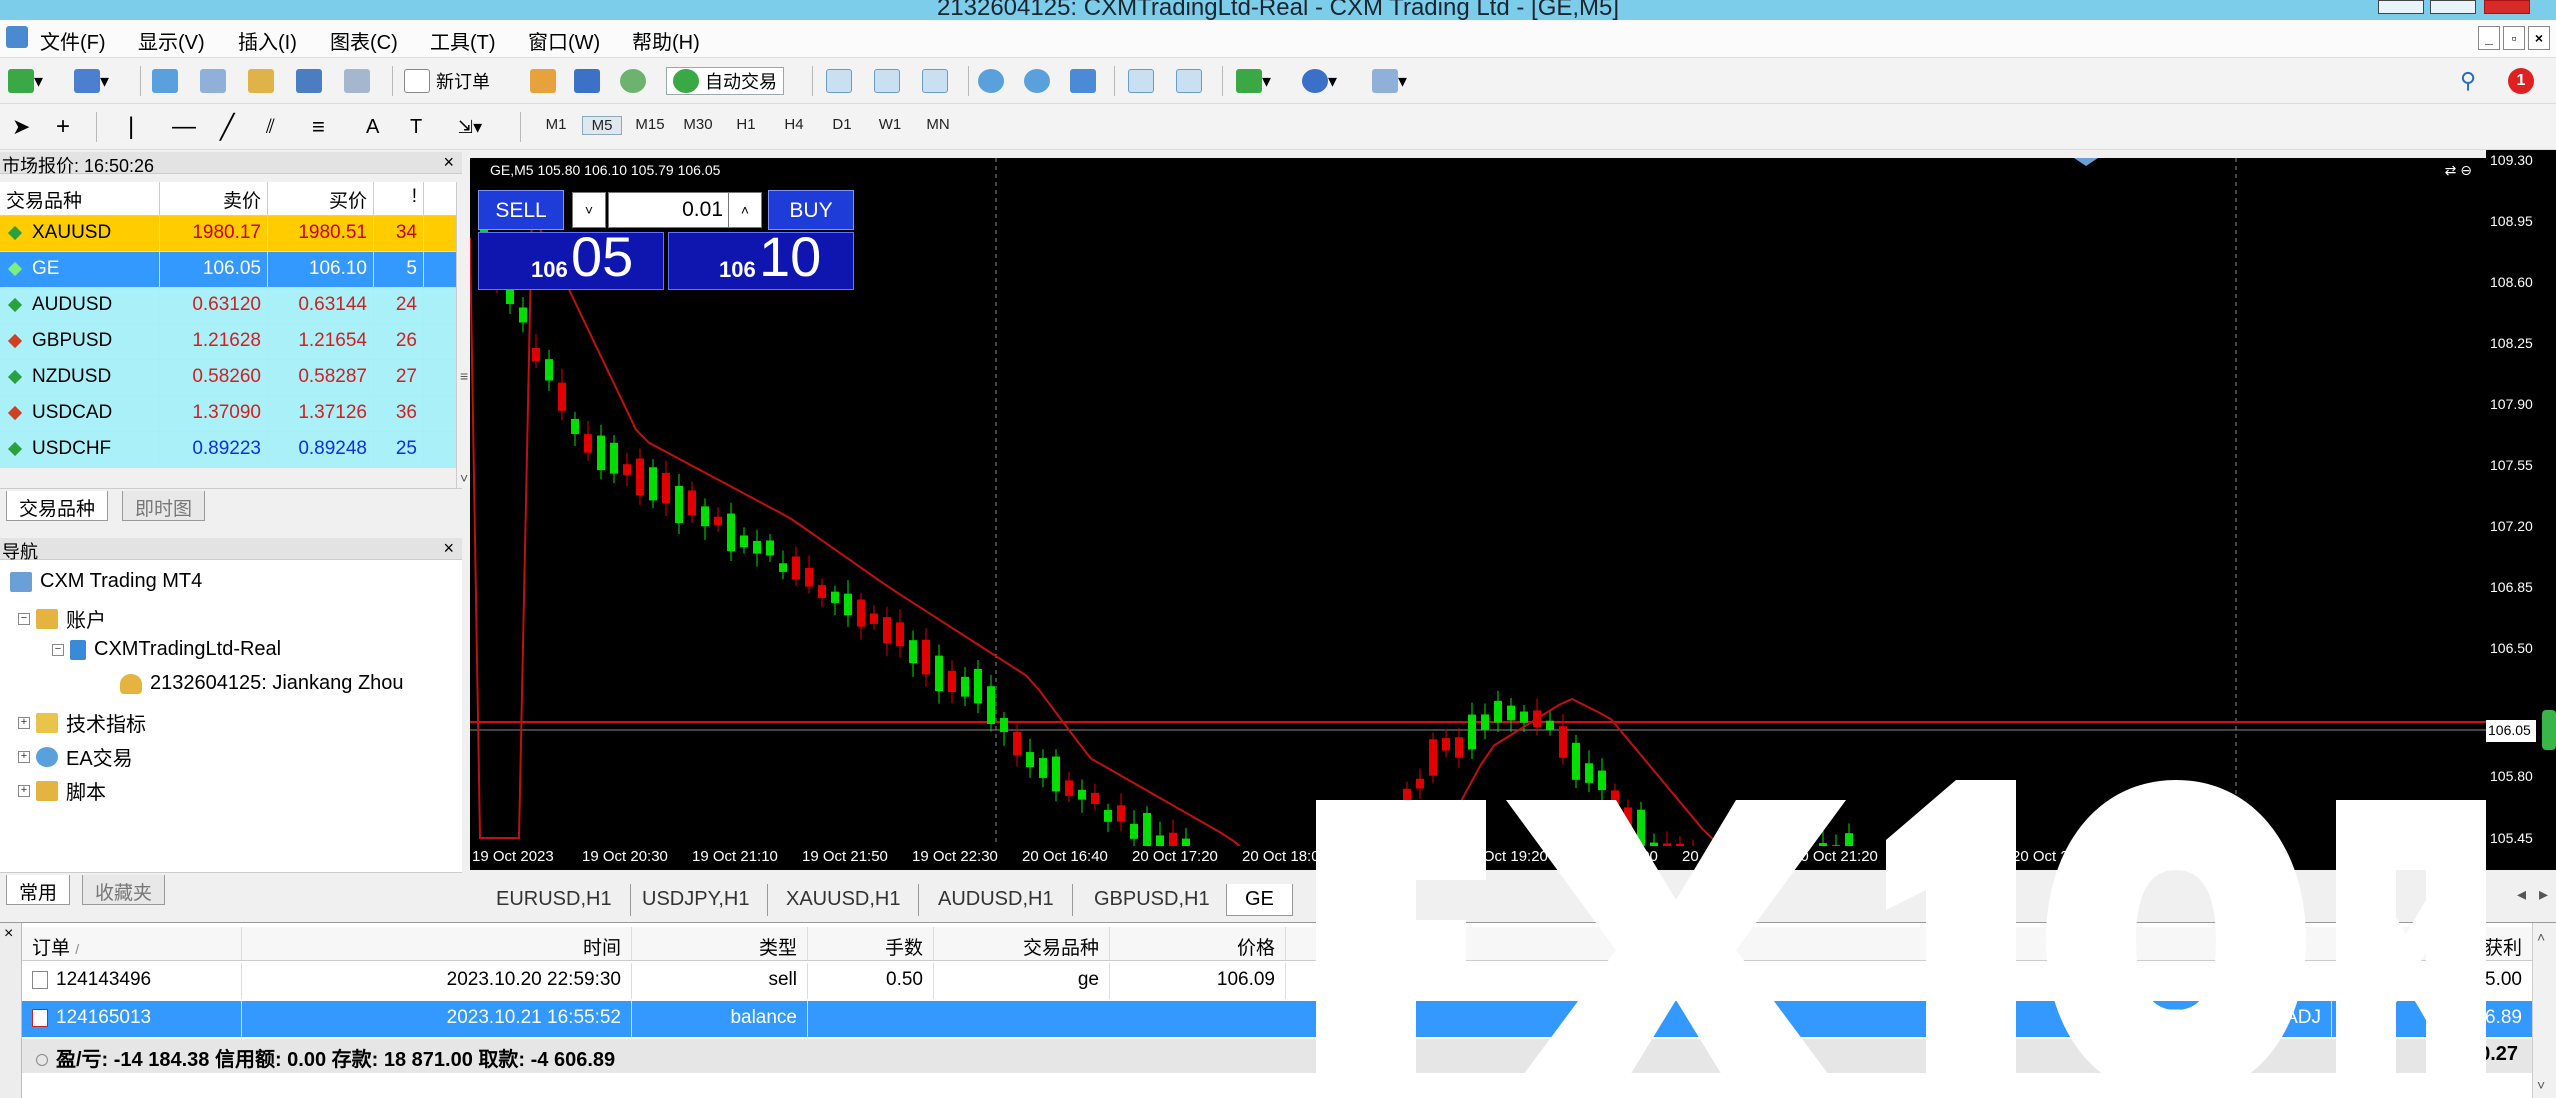 This screenshot has width=2556, height=1098. What do you see at coordinates (63, 127) in the screenshot?
I see `crosshair-icon: +` at bounding box center [63, 127].